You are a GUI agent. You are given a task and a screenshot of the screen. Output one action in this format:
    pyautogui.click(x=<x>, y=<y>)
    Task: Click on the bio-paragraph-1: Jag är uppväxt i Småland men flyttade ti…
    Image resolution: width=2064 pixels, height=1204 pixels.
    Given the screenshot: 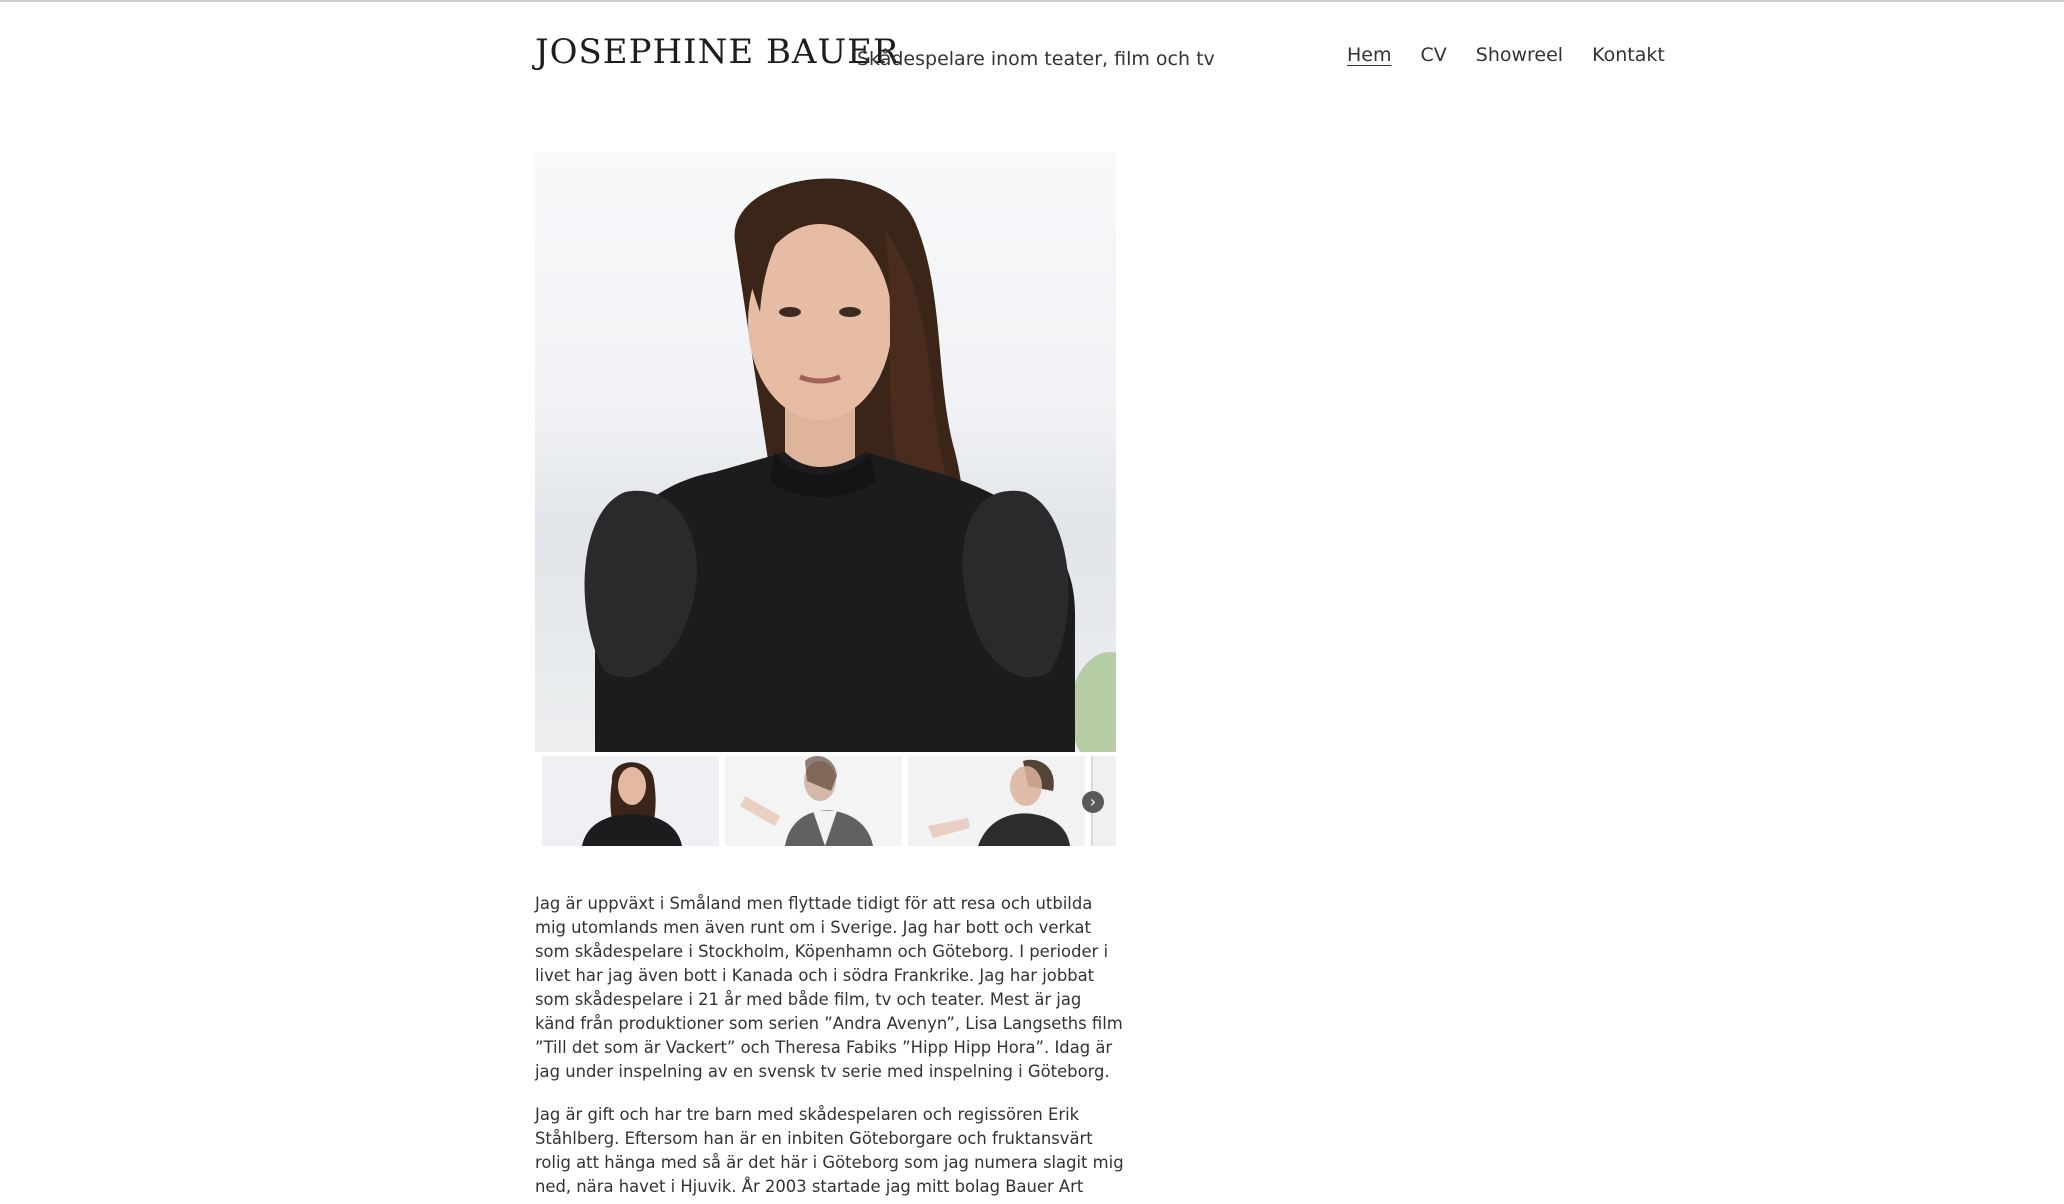 What is the action you would take?
    pyautogui.click(x=829, y=987)
    